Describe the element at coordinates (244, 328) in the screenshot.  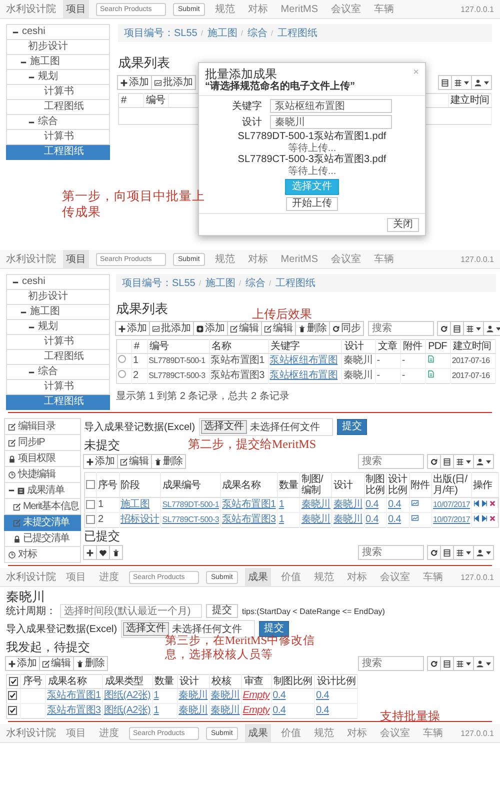
I see `edit-button: 编辑` at that location.